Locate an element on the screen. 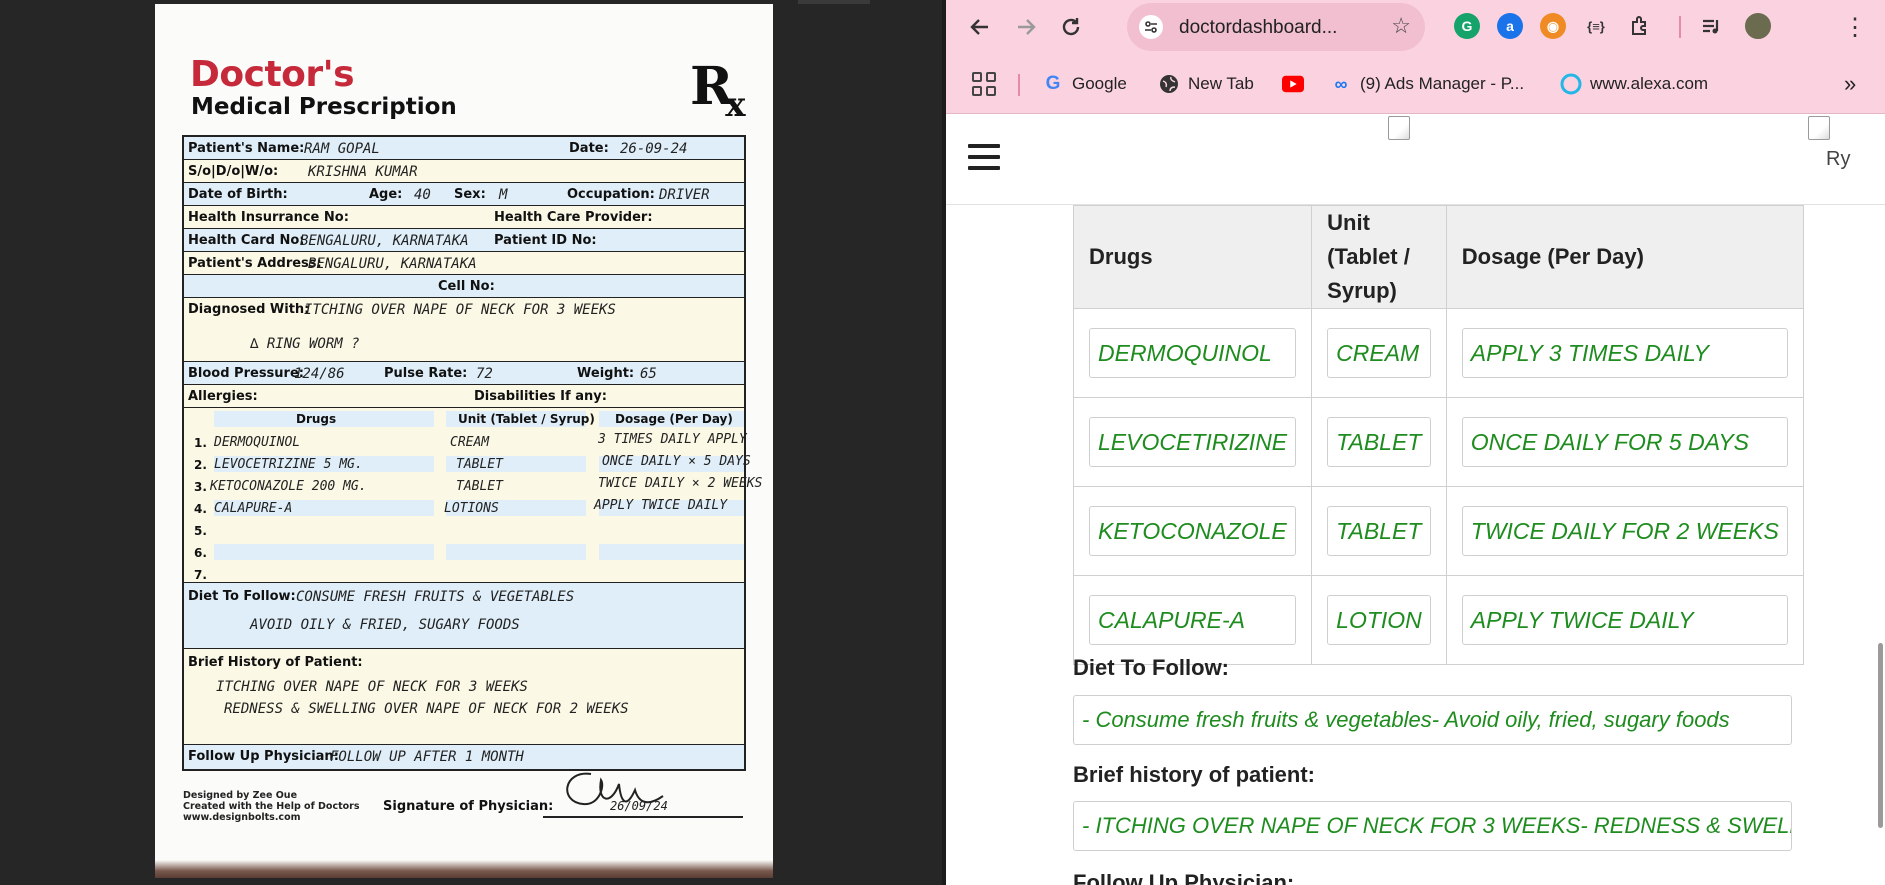  bookmark-alexa: www.alexa.com is located at coordinates (1634, 84).